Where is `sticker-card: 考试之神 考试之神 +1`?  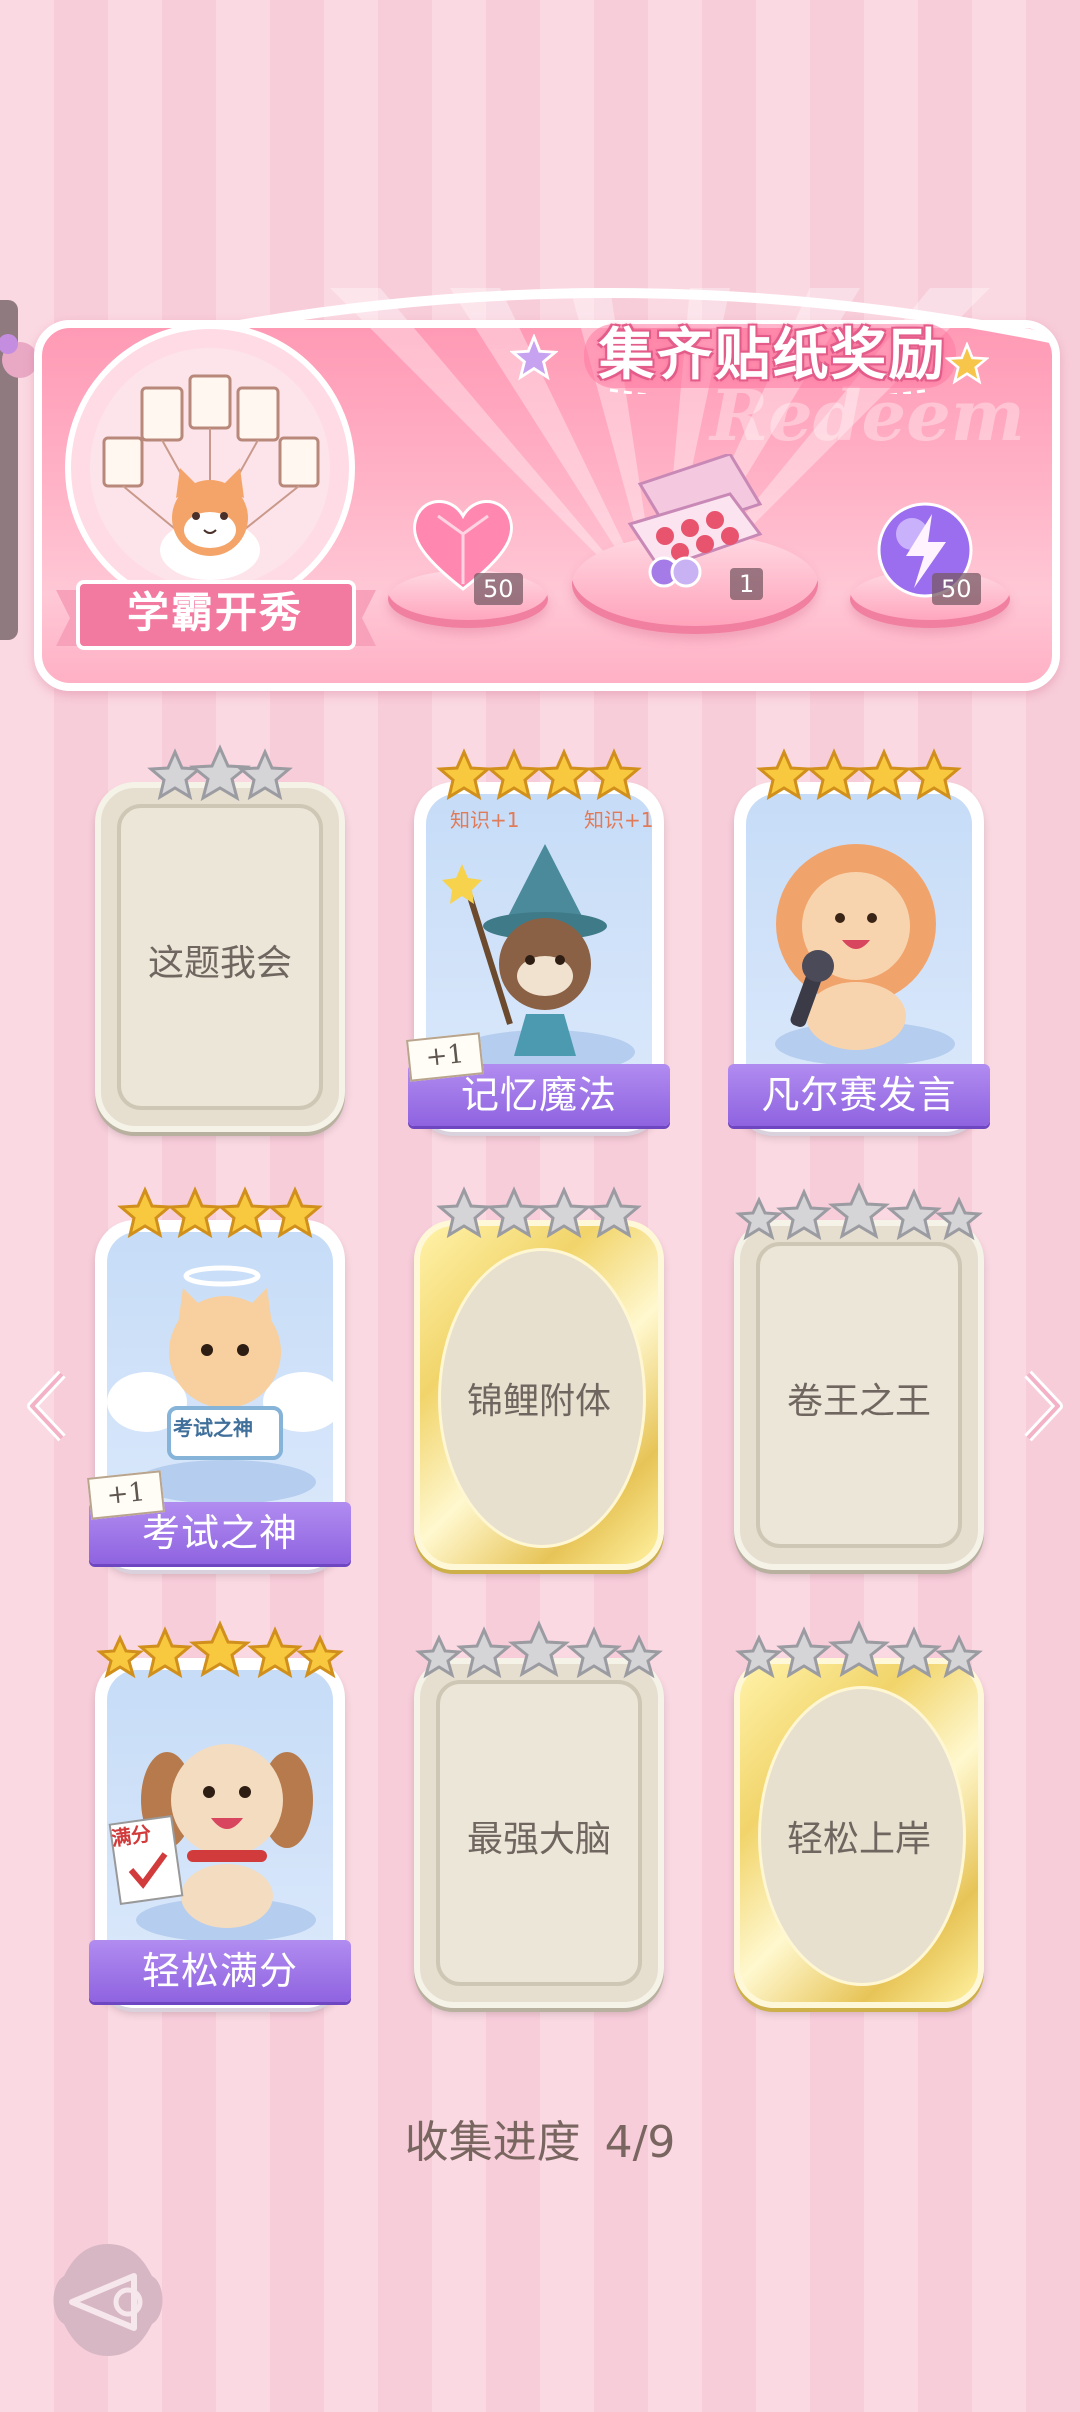 sticker-card: 考试之神 考试之神 +1 is located at coordinates (219, 1378).